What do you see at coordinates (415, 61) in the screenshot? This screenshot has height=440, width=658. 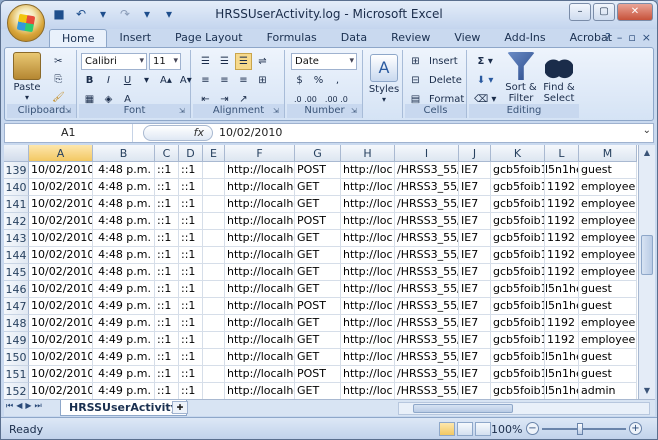 I see `insert-cells-icon: ⊞` at bounding box center [415, 61].